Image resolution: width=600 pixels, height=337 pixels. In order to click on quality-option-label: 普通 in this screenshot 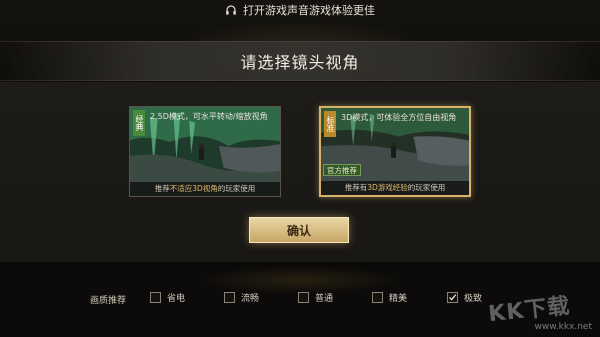, I will do `click(324, 299)`.